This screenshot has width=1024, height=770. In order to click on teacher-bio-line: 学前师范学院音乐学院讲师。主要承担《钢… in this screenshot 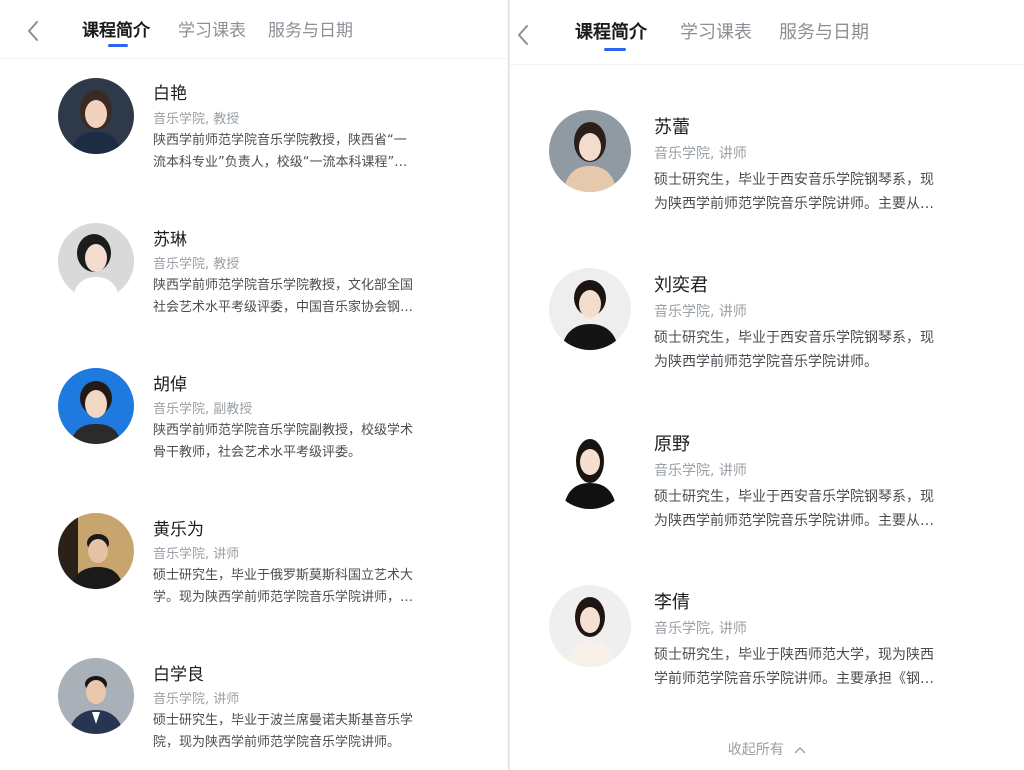, I will do `click(794, 679)`.